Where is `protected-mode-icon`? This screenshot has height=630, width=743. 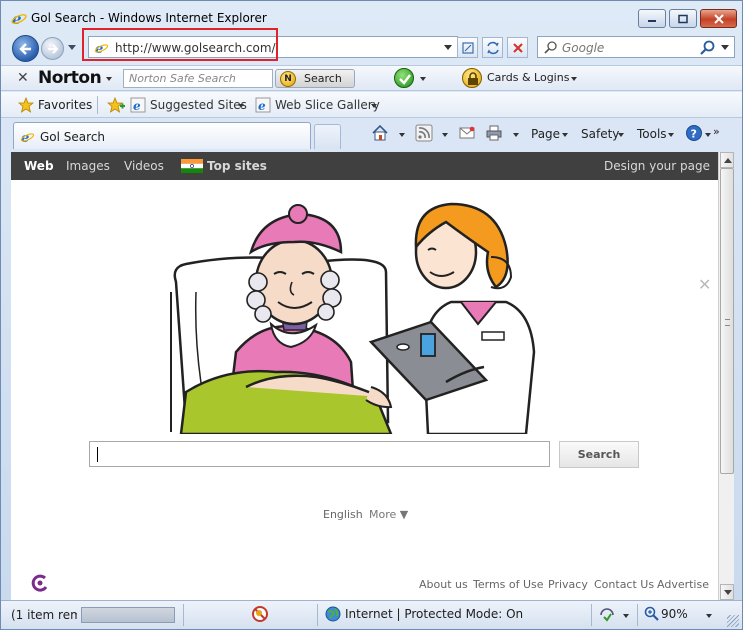 protected-mode-icon is located at coordinates (607, 615).